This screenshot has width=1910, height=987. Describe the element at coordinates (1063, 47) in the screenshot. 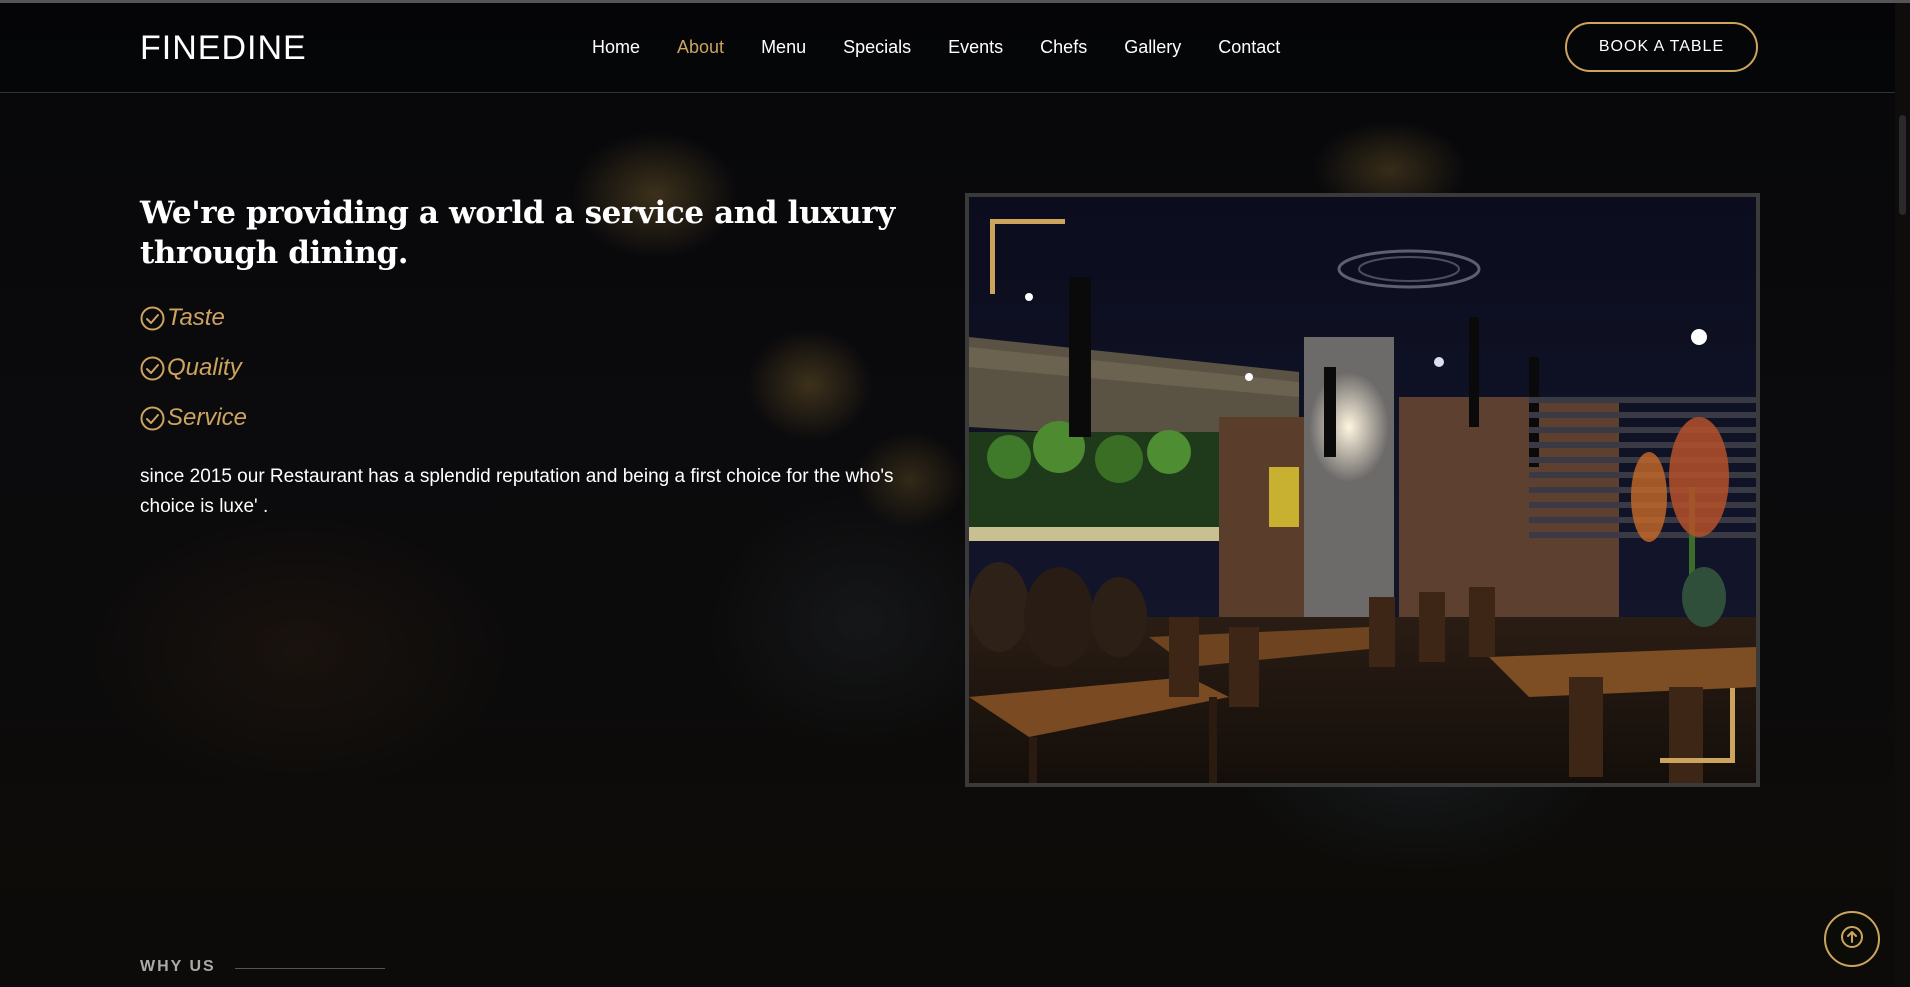

I see `nav-chefs: Chefs` at that location.